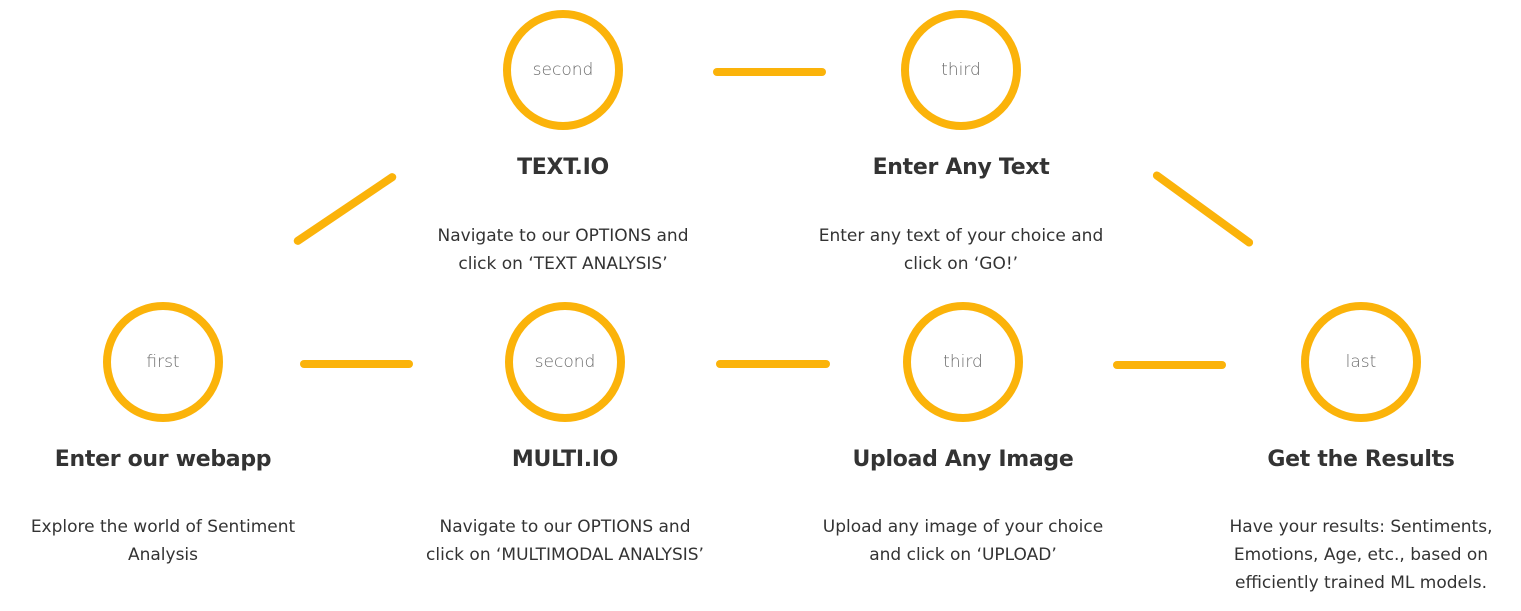  What do you see at coordinates (163, 541) in the screenshot?
I see `step-description: Explore the world of Sentiment Analysis` at bounding box center [163, 541].